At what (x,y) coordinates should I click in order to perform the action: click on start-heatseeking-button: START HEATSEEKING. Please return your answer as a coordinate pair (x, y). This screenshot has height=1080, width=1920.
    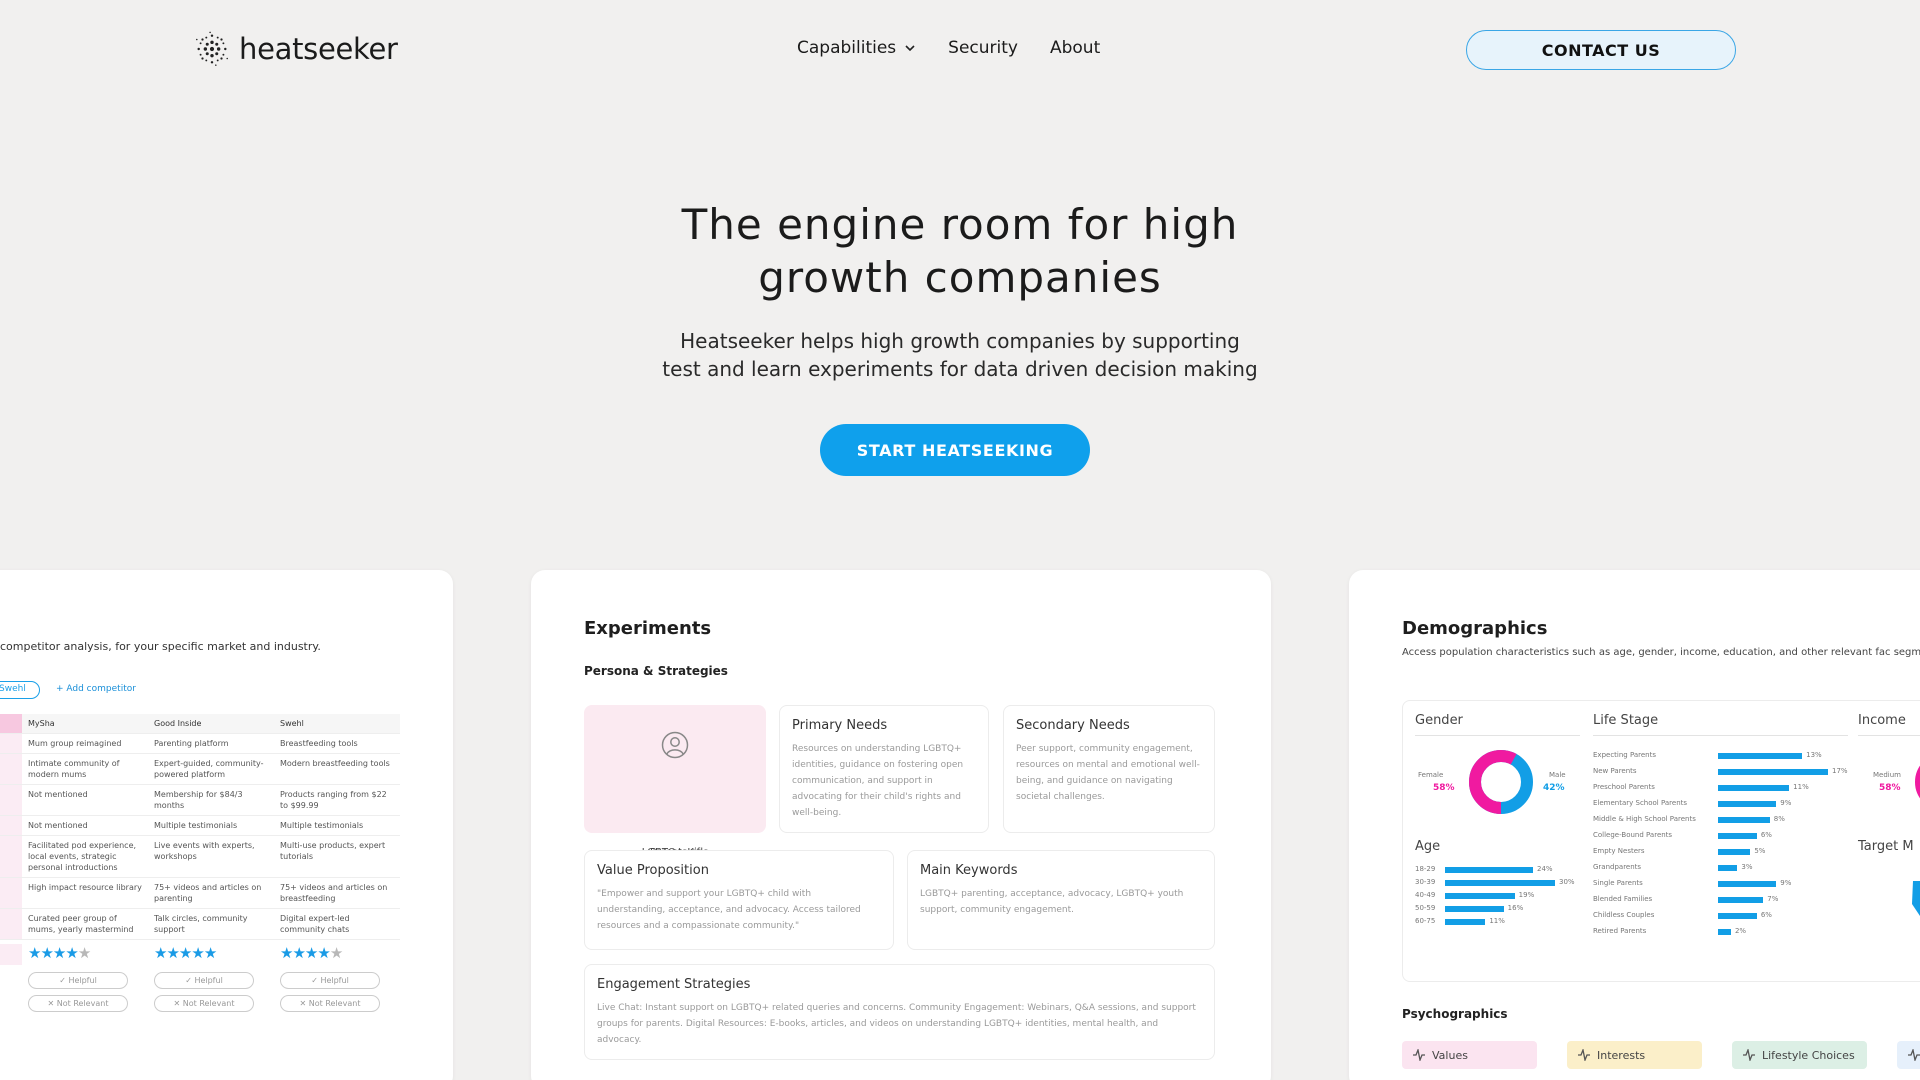
    Looking at the image, I should click on (955, 450).